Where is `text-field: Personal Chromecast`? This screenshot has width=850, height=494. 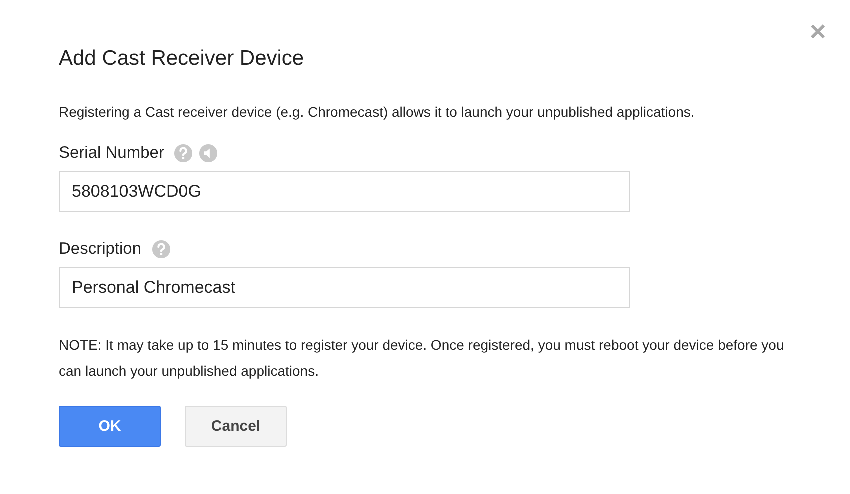
text-field: Personal Chromecast is located at coordinates (344, 287).